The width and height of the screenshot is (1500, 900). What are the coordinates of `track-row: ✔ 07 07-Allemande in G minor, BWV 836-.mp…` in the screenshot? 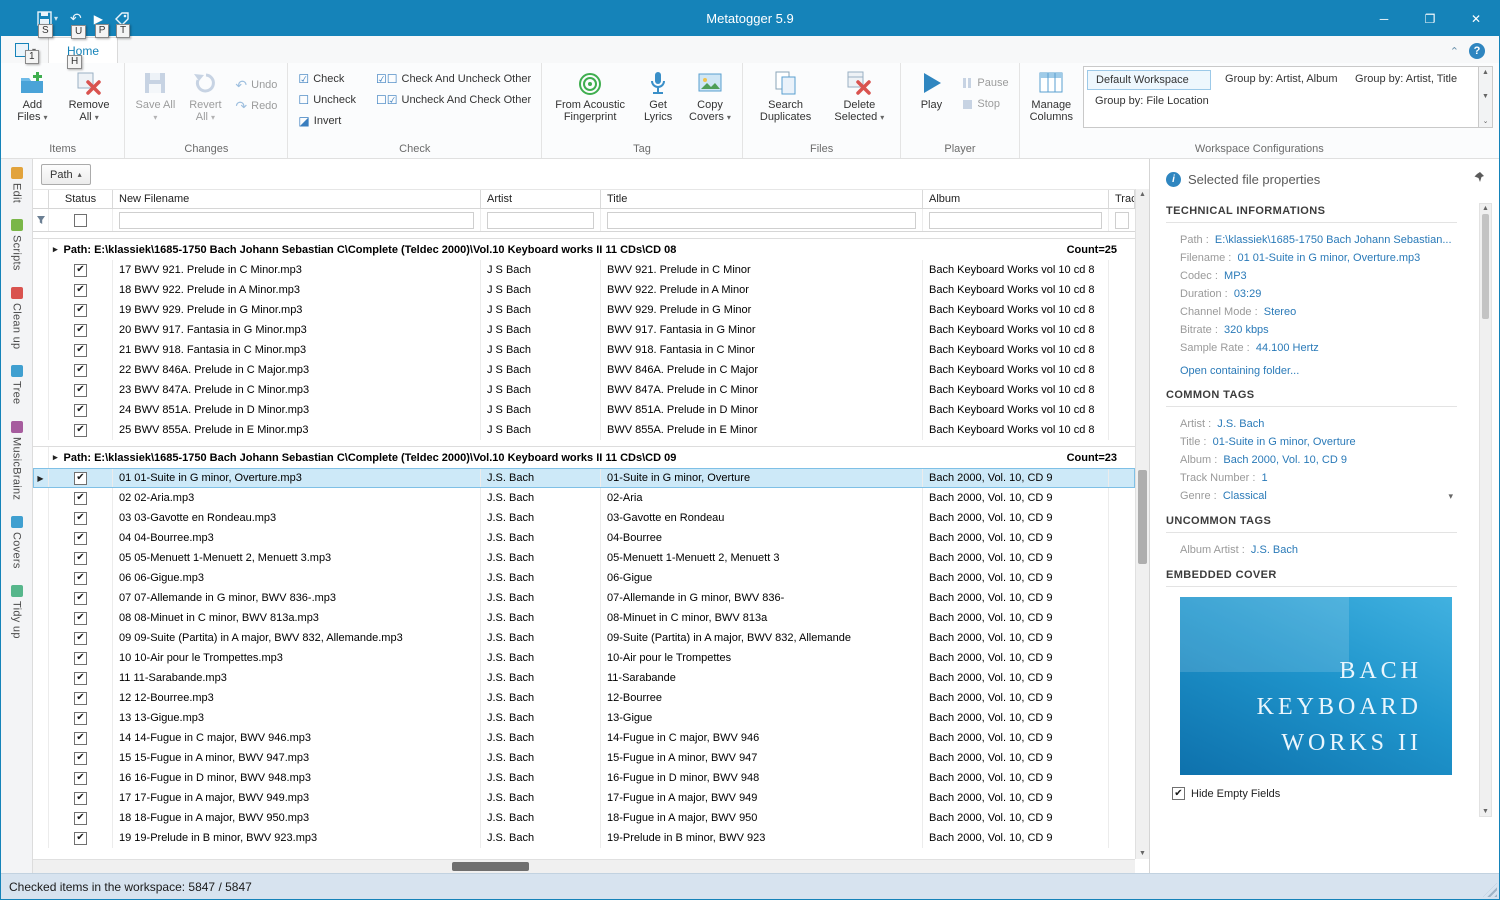 It's located at (584, 598).